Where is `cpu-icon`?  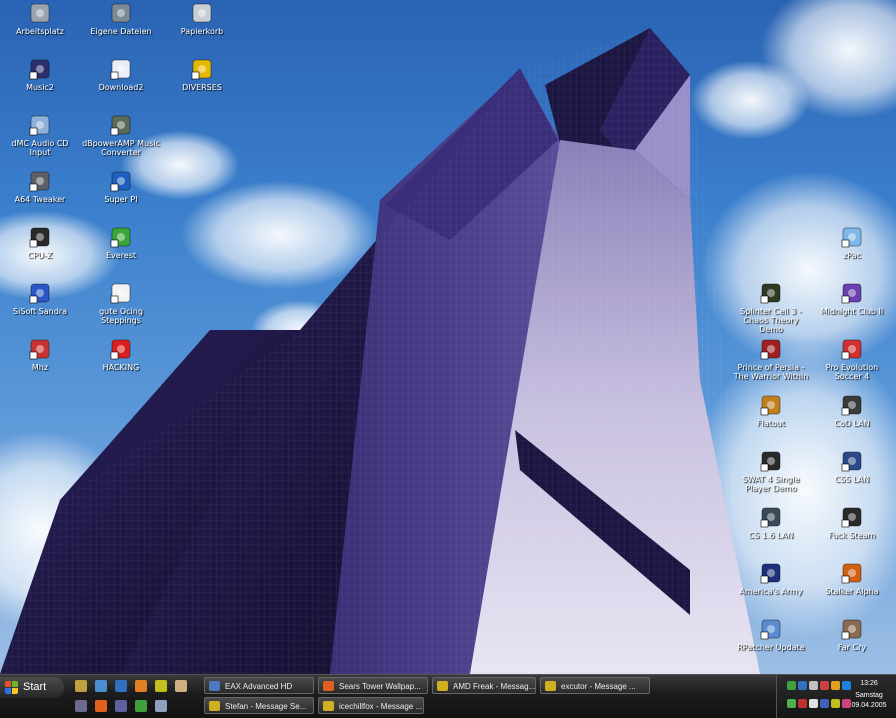
cpu-icon is located at coordinates (40, 237).